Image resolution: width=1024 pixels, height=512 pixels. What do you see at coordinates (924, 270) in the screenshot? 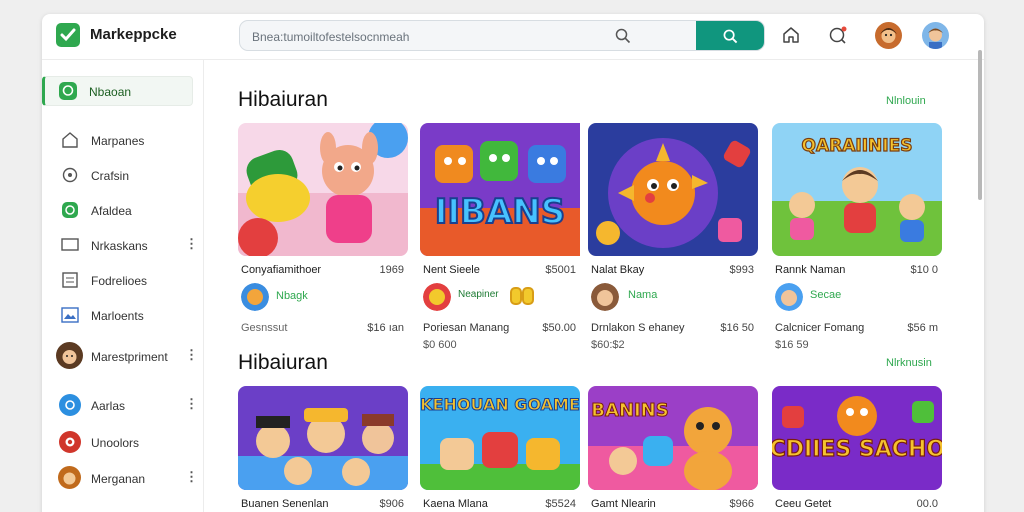
I see `card-price: $10 0` at bounding box center [924, 270].